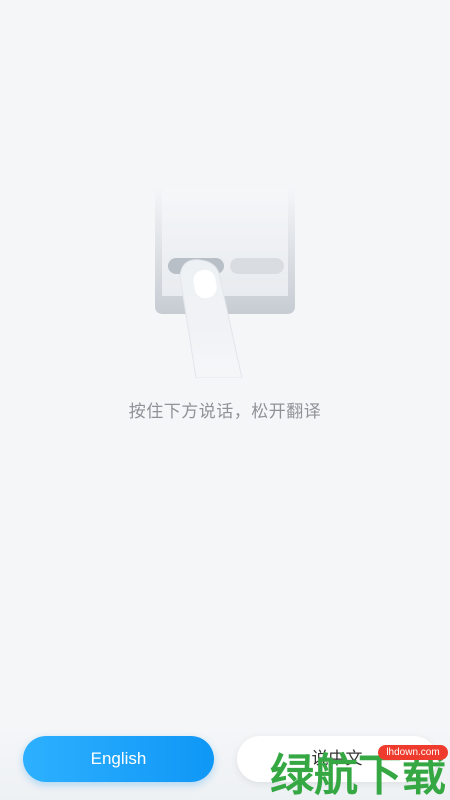 This screenshot has height=800, width=450. I want to click on press-to-talk-illustration, so click(225, 283).